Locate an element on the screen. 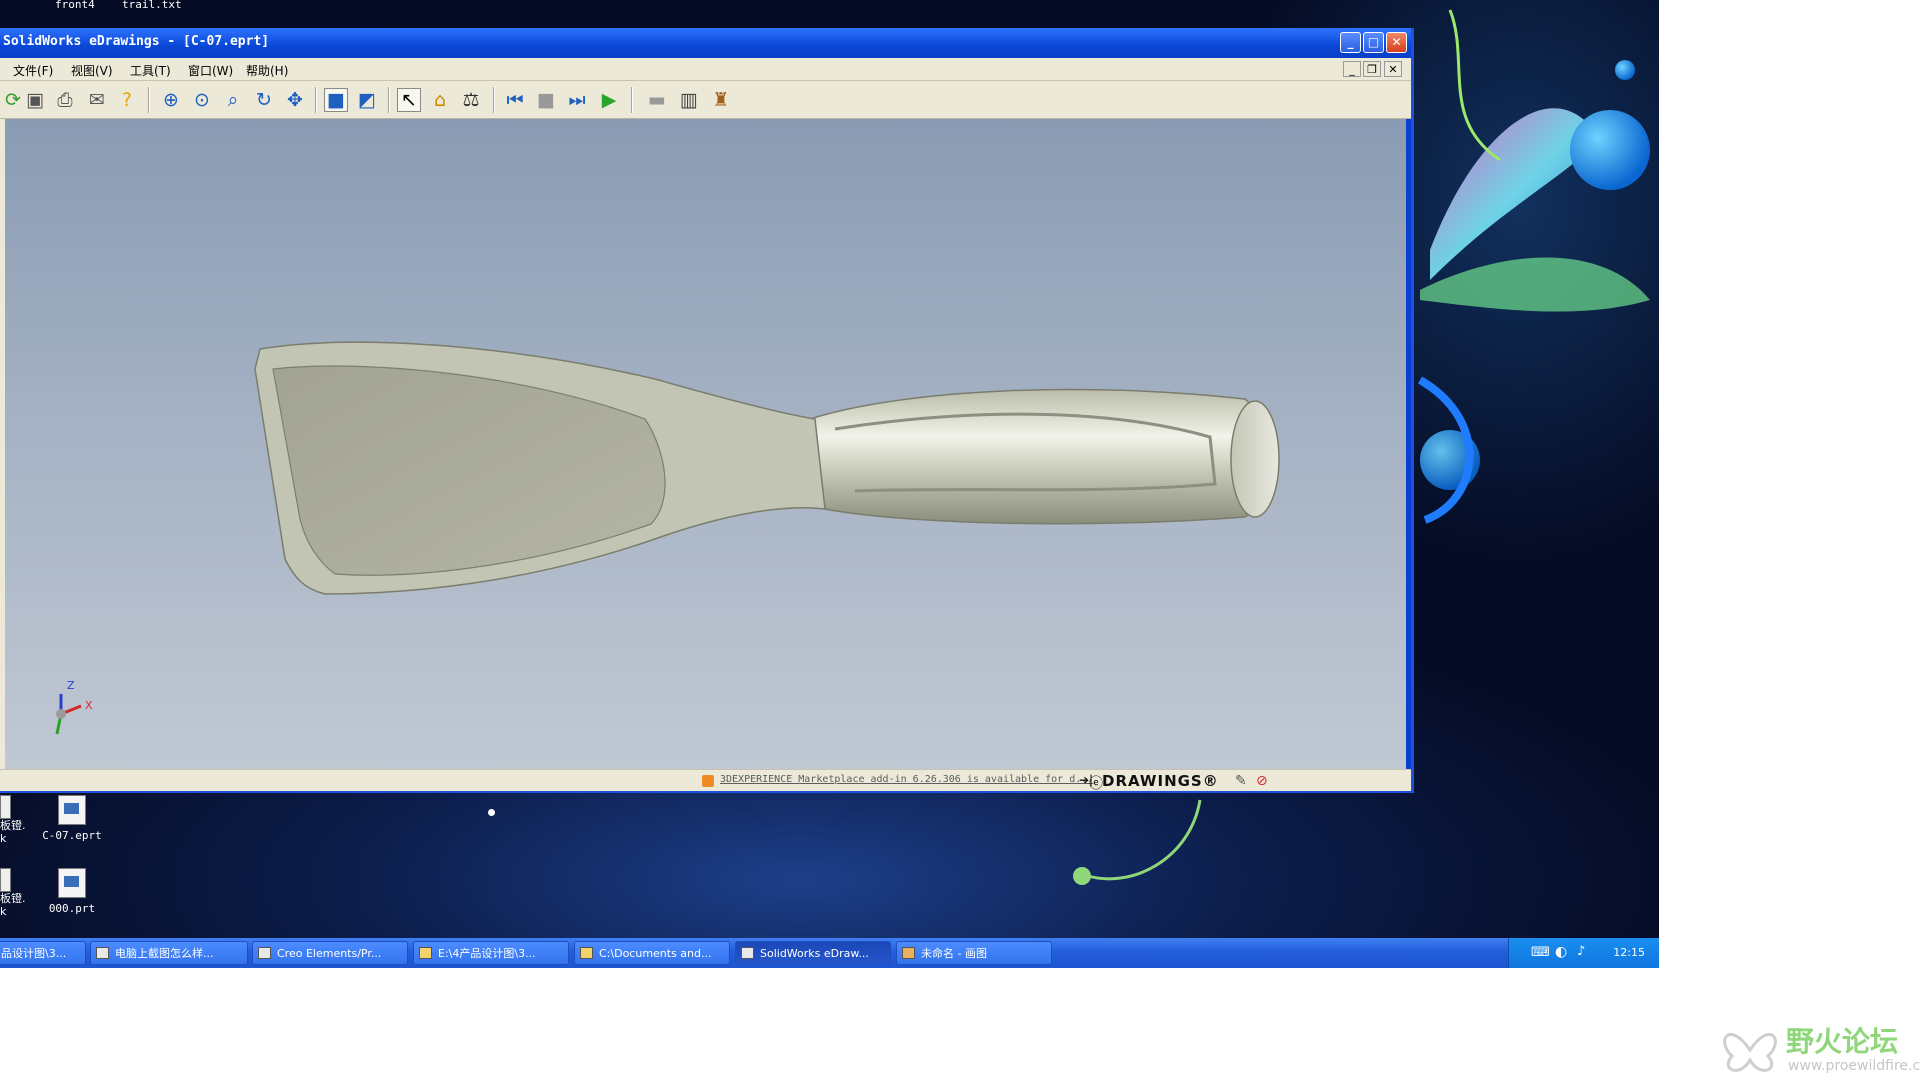 The image size is (1920, 1080). print-icon: ⎙ is located at coordinates (65, 100).